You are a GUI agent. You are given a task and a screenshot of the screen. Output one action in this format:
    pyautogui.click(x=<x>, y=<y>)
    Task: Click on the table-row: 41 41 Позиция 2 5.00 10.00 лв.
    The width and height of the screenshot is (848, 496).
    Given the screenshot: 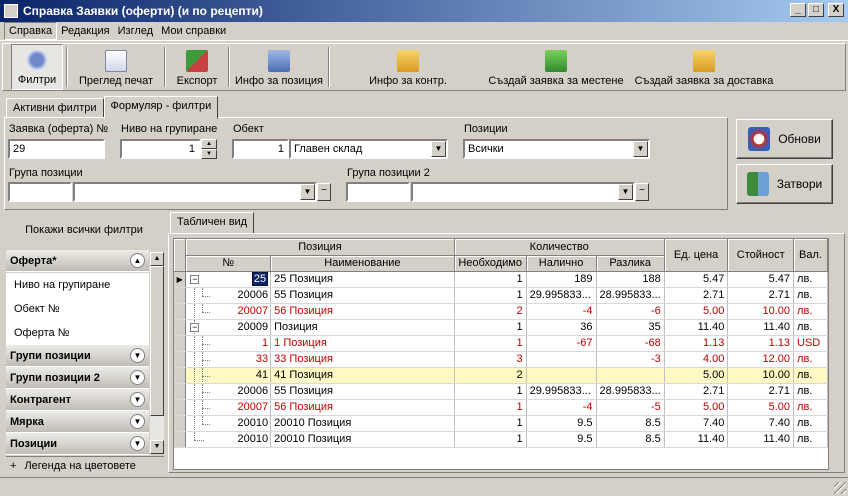 What is the action you would take?
    pyautogui.click(x=501, y=375)
    